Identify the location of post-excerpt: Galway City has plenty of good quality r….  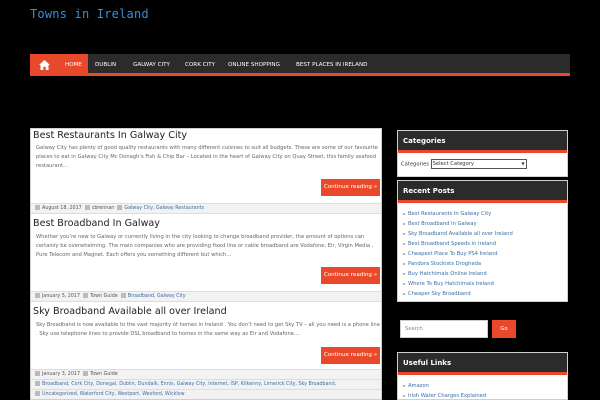
(207, 157).